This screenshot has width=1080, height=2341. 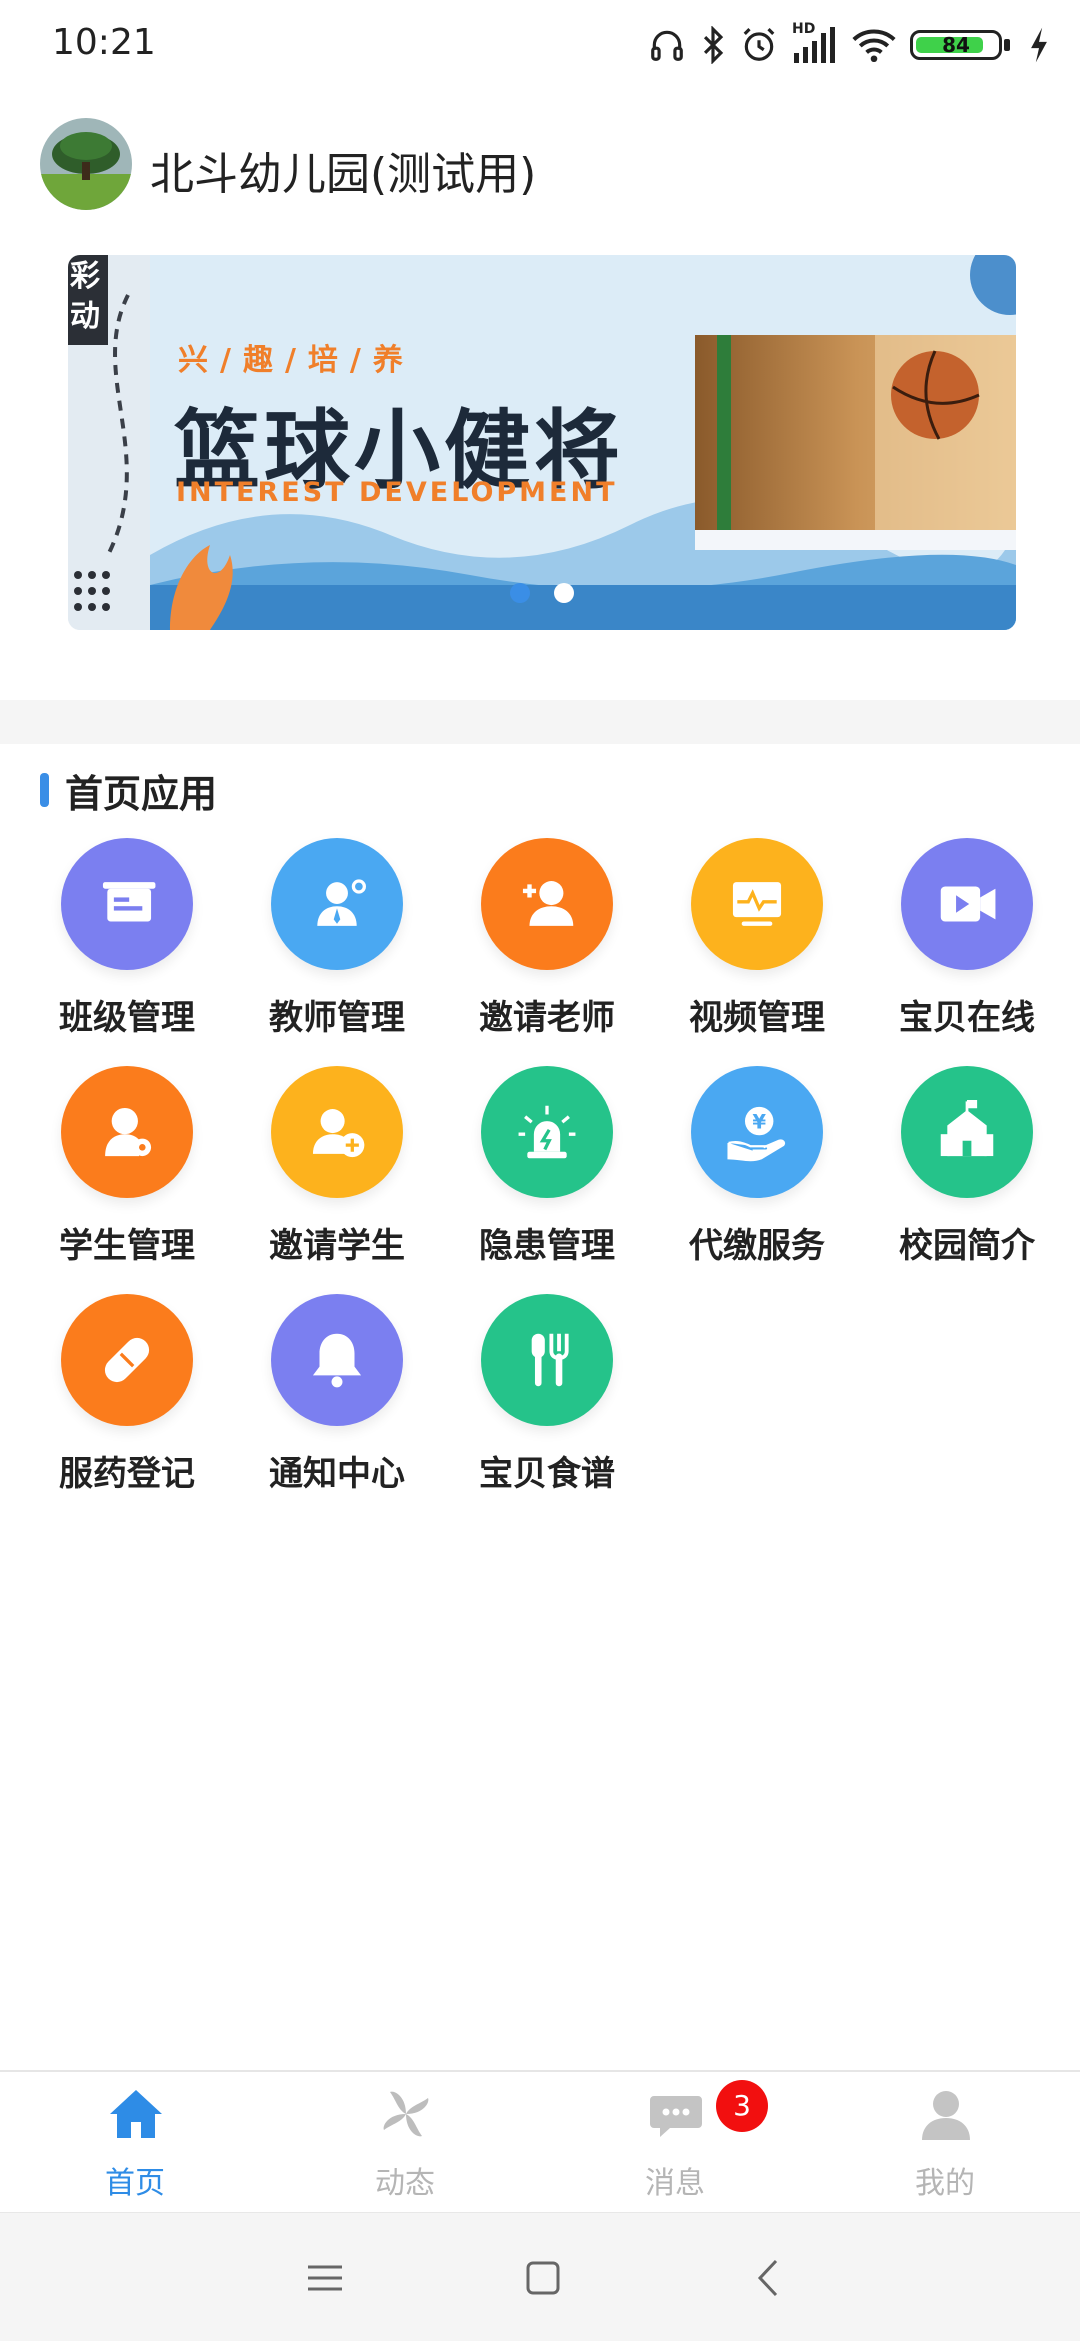 I want to click on tab-messages-label: 消息, so click(x=675, y=2183).